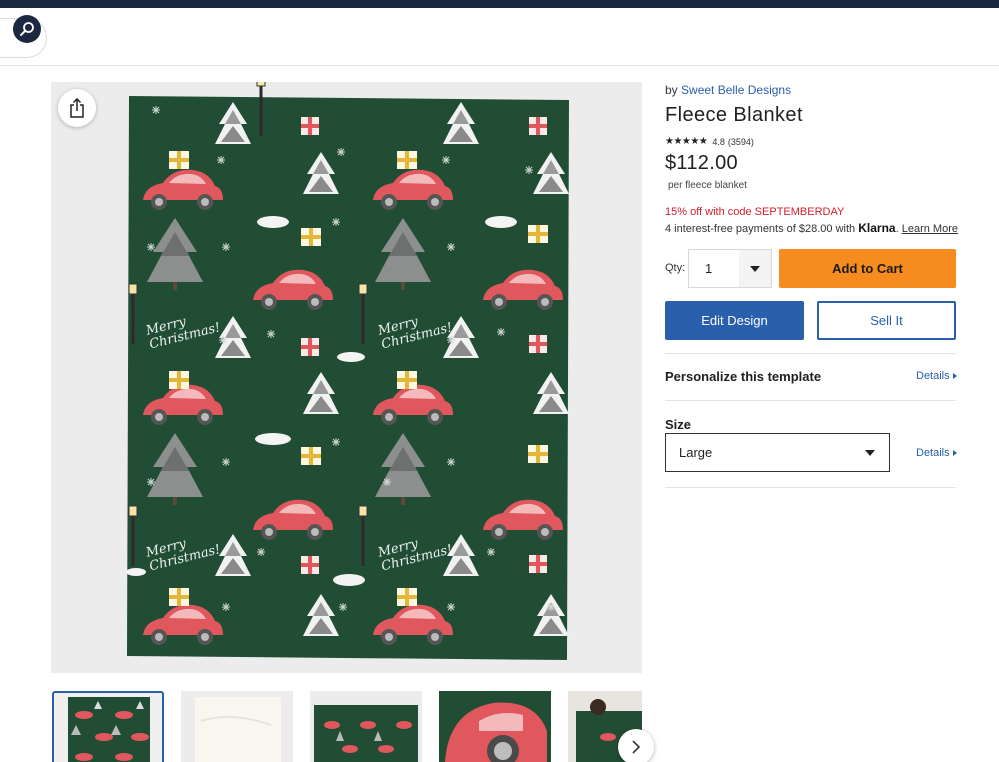  I want to click on by-prefix: by, so click(671, 90).